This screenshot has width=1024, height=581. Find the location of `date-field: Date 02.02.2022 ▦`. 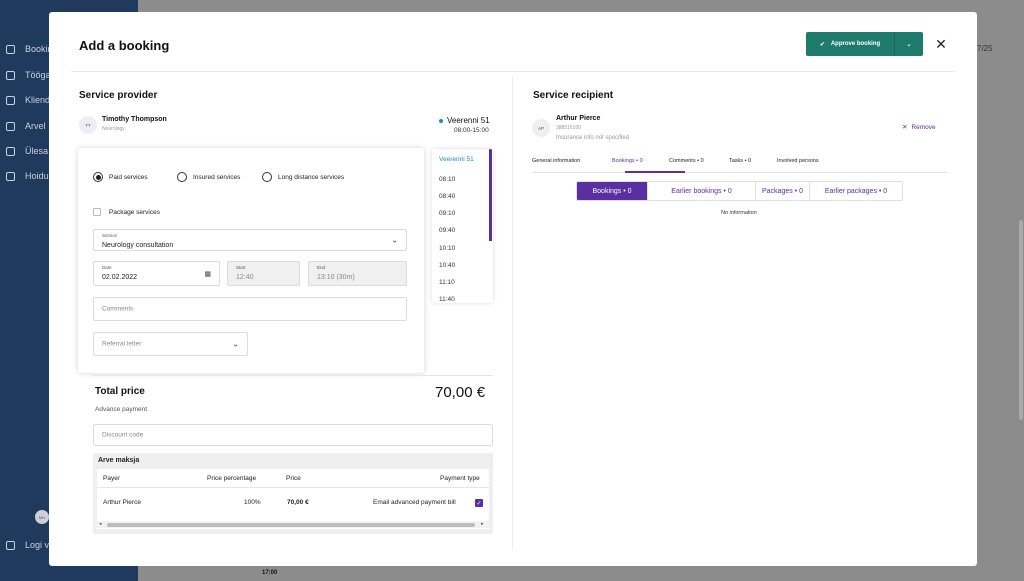

date-field: Date 02.02.2022 ▦ is located at coordinates (156, 273).